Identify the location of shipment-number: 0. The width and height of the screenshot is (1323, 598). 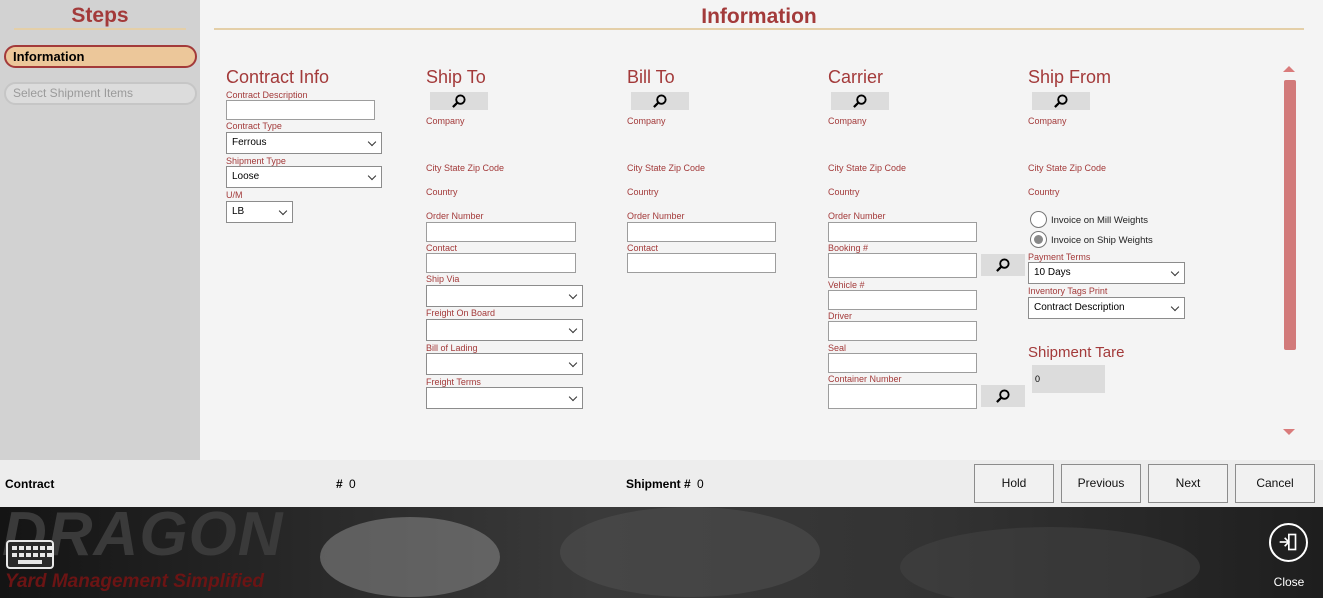
(700, 484).